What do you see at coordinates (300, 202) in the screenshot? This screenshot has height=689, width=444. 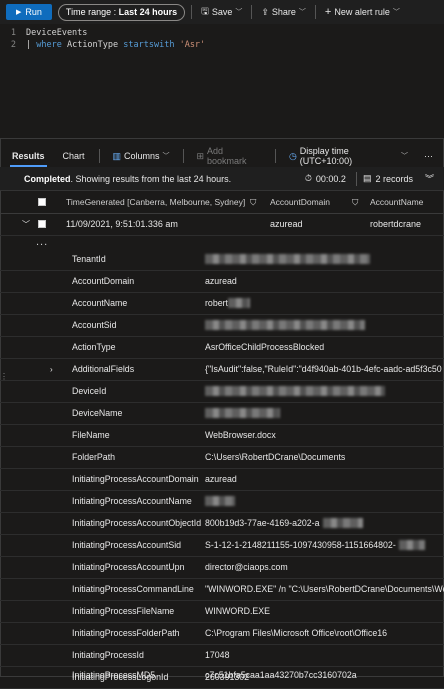 I see `column-header-accountdomain: AccountDomain` at bounding box center [300, 202].